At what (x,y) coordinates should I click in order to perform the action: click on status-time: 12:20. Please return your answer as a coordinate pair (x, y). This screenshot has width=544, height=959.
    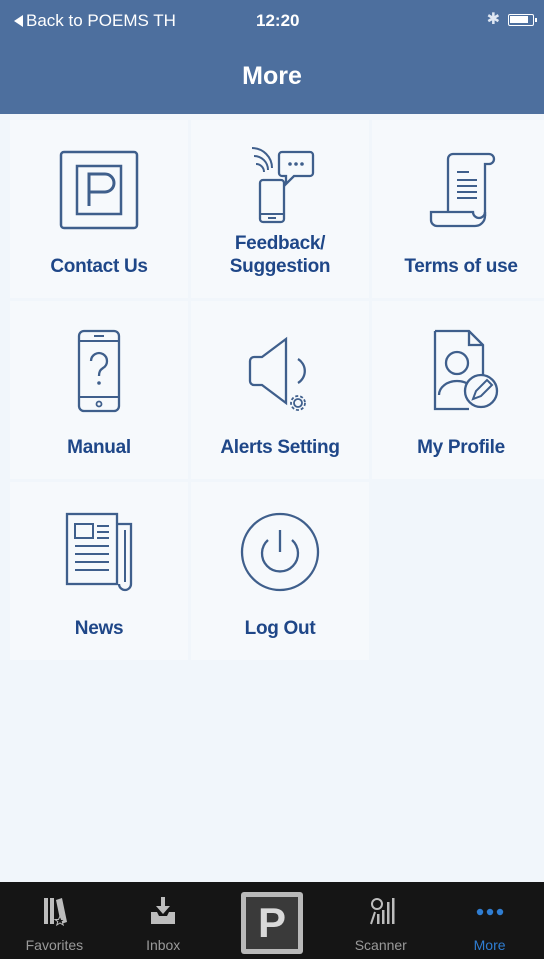
    Looking at the image, I should click on (278, 20).